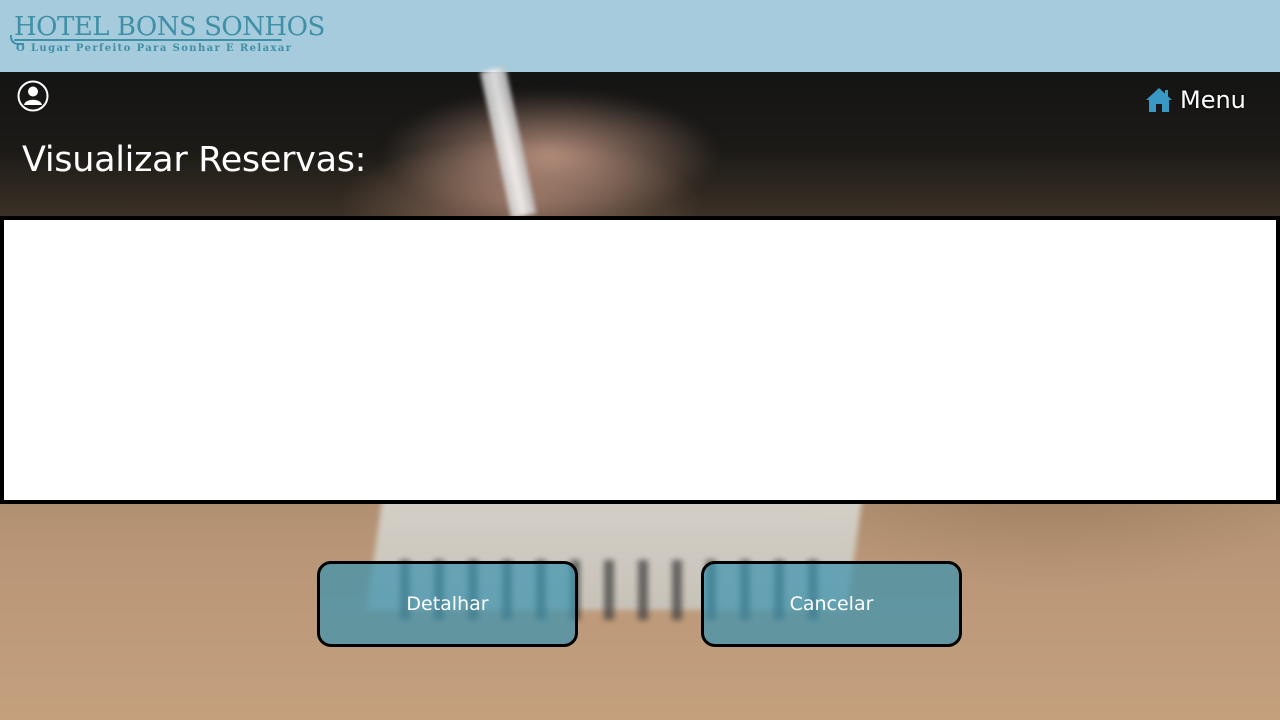  I want to click on cancelar-button: Cancelar, so click(831, 604).